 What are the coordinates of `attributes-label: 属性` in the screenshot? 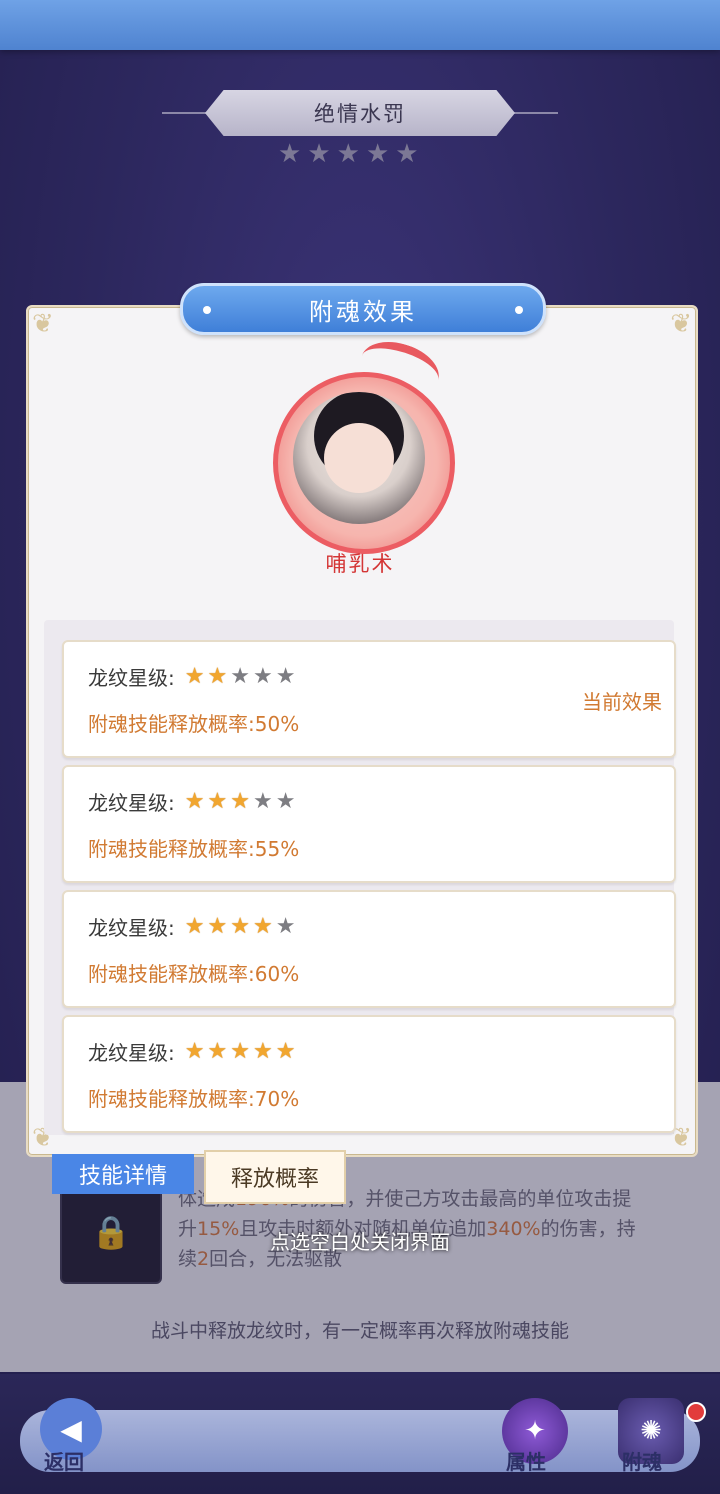 It's located at (526, 1460).